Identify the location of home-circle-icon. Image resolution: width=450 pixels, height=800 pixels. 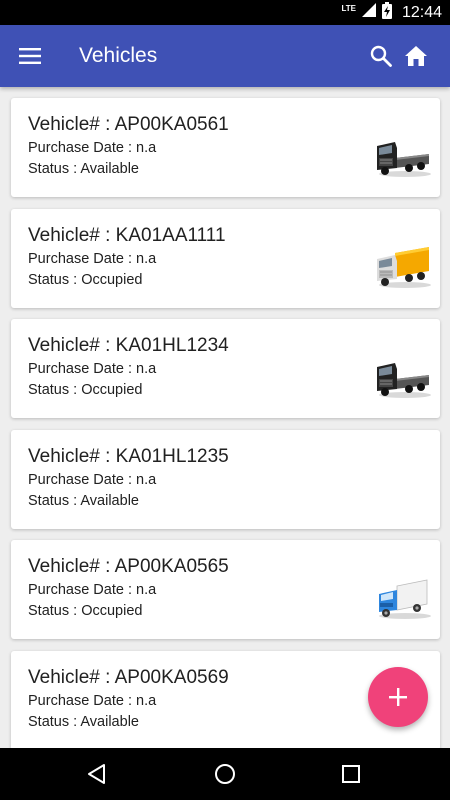
(225, 774).